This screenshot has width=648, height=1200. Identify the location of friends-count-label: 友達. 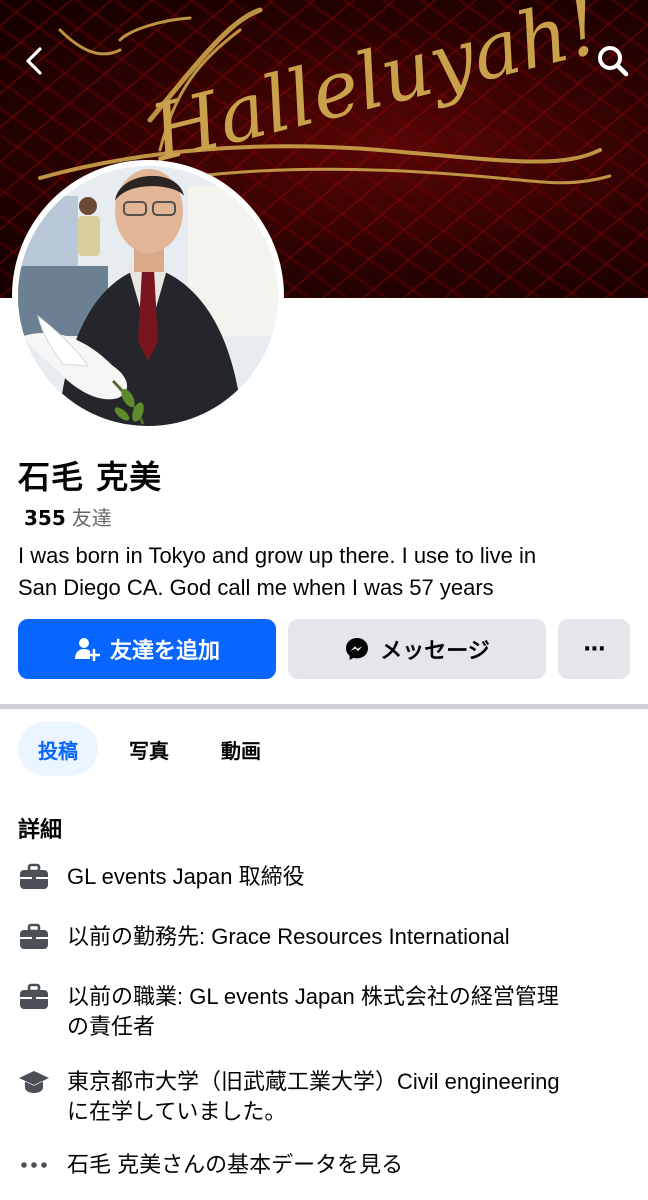
(91, 518).